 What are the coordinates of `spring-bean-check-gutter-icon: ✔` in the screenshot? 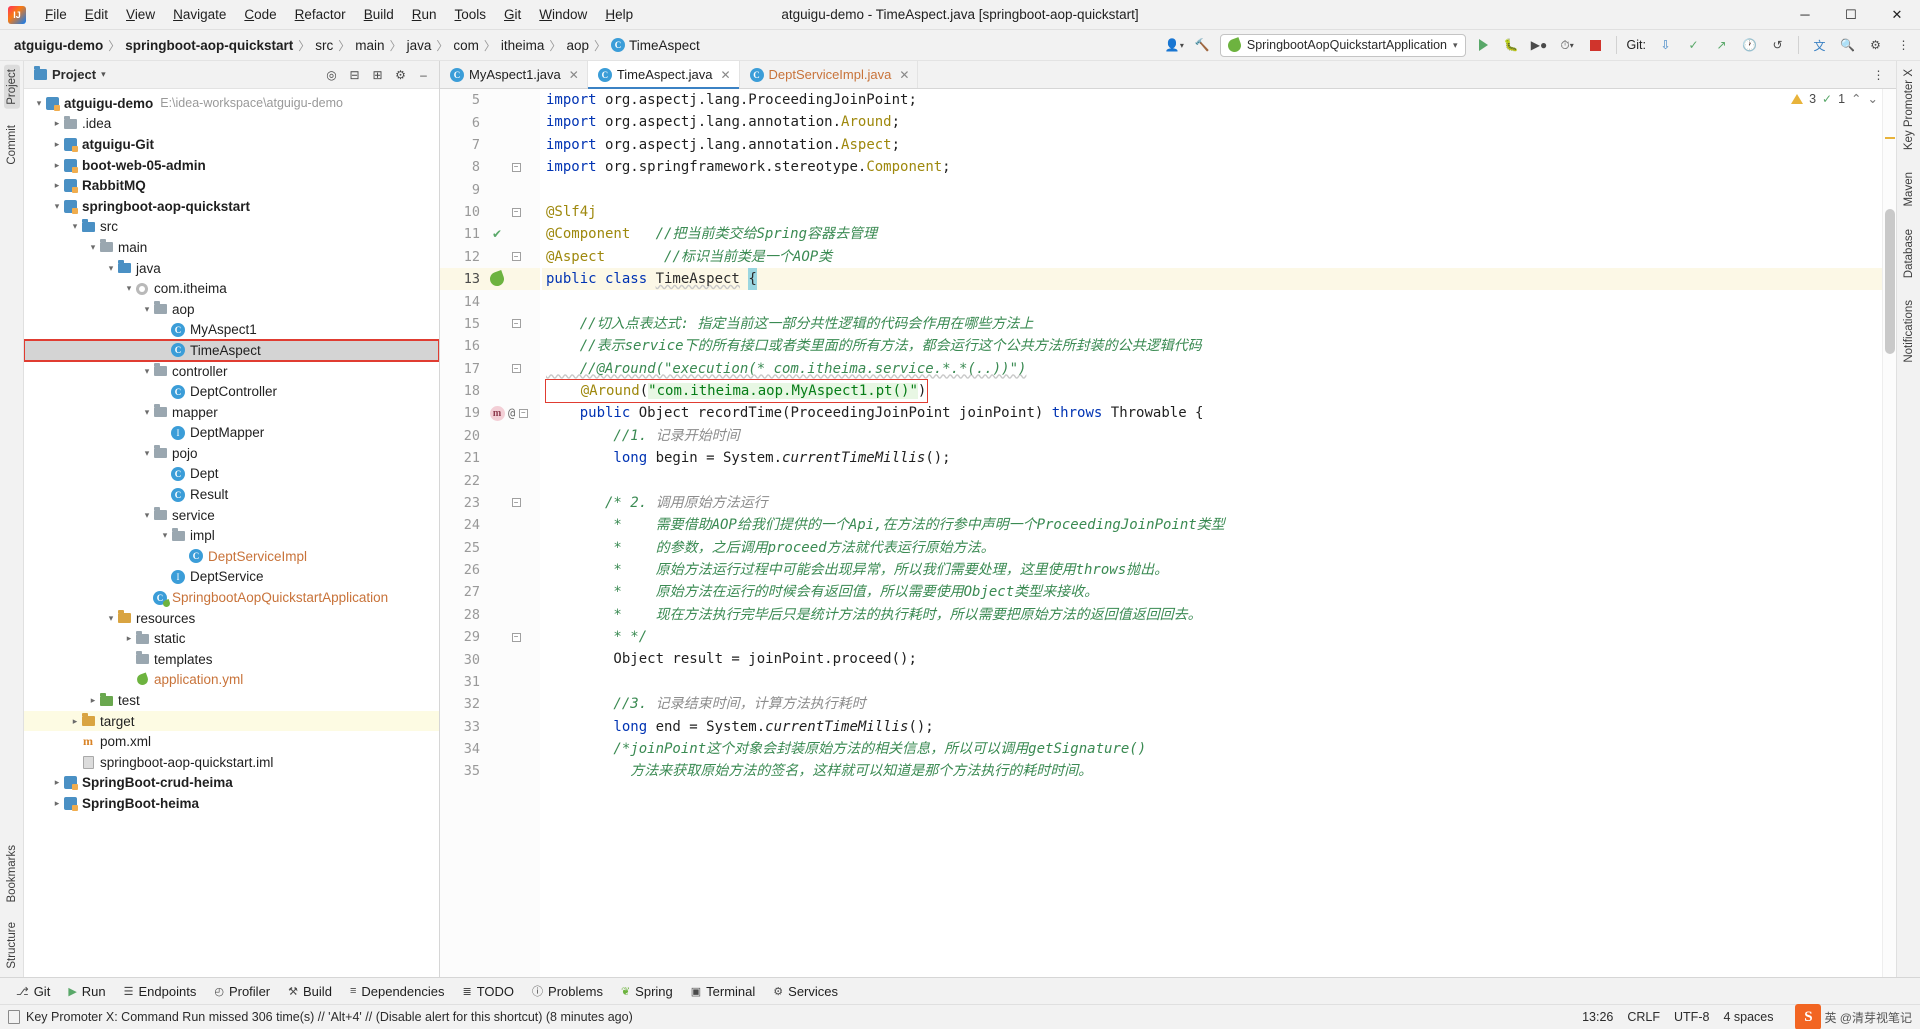 It's located at (497, 234).